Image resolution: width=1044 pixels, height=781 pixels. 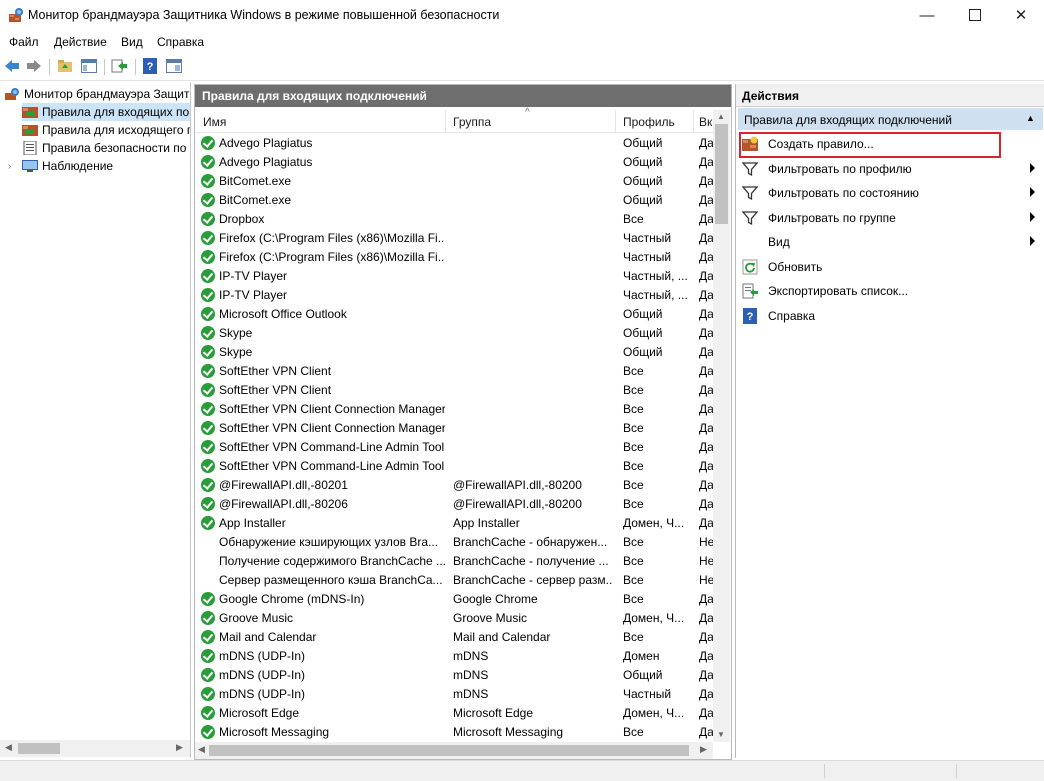 What do you see at coordinates (454, 219) in the screenshot?
I see `table-row: Dropbox Все Да` at bounding box center [454, 219].